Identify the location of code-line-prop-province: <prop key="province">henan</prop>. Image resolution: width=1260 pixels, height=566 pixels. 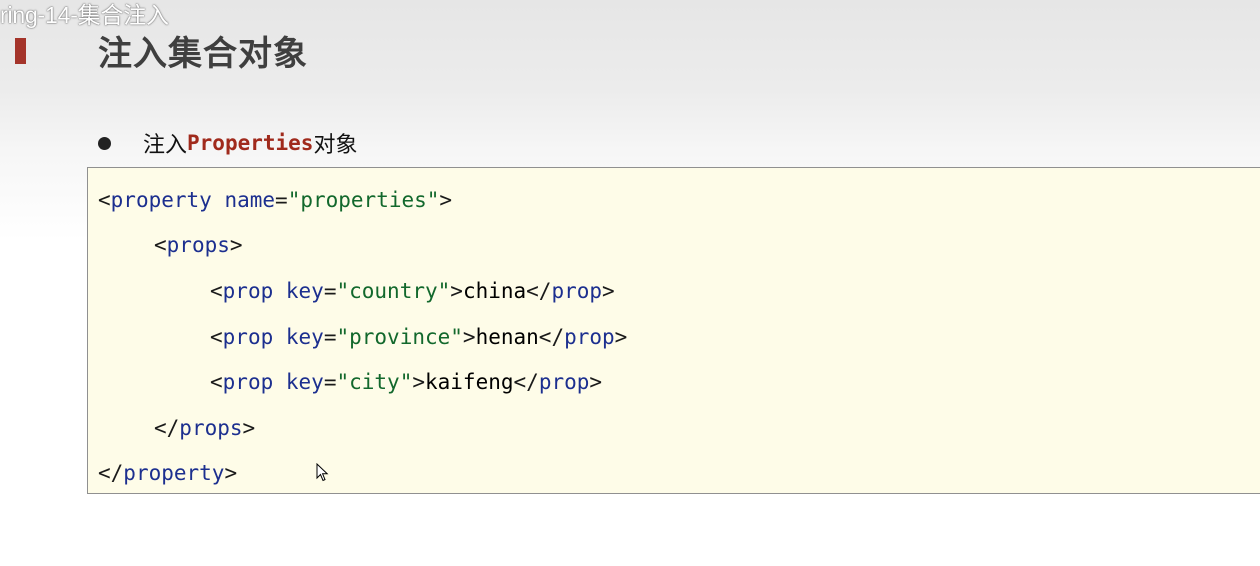
(418, 337).